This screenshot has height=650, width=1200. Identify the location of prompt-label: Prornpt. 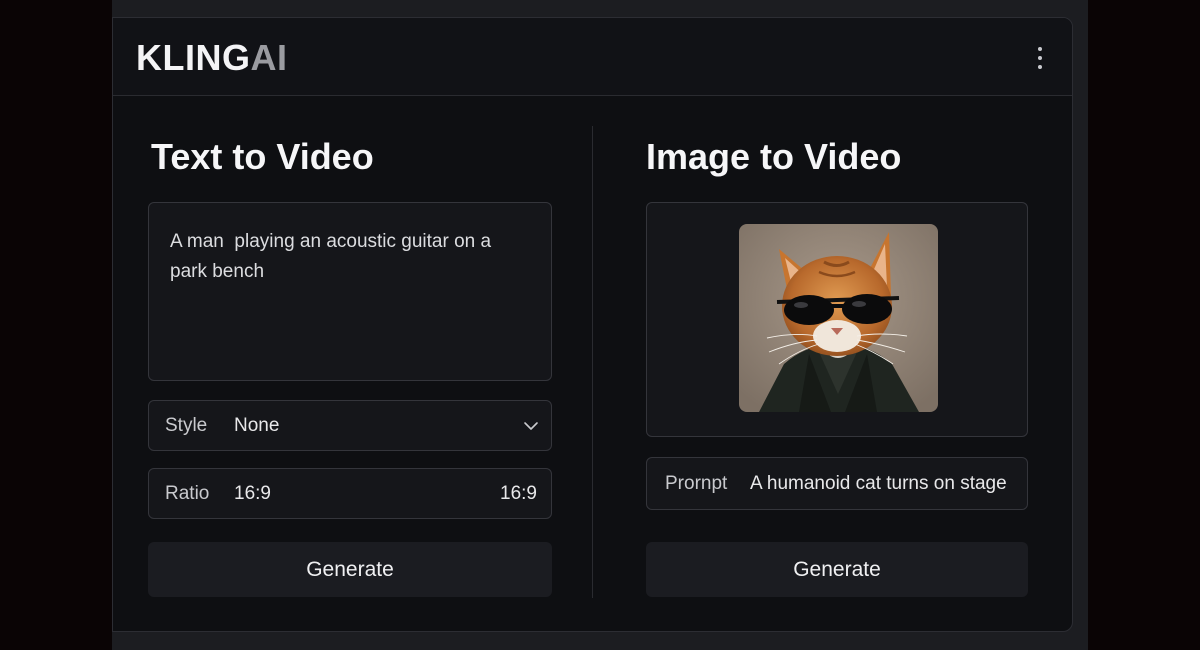
(696, 483).